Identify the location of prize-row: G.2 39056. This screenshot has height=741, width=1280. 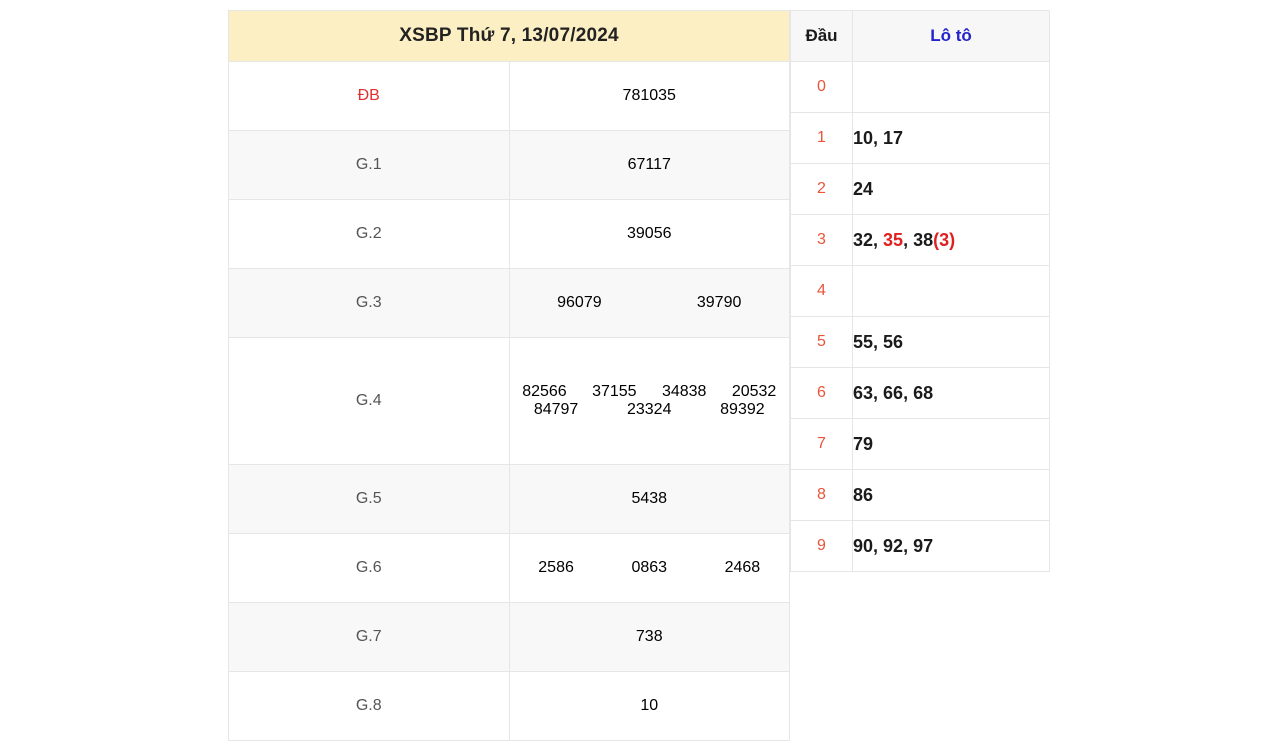
(509, 234).